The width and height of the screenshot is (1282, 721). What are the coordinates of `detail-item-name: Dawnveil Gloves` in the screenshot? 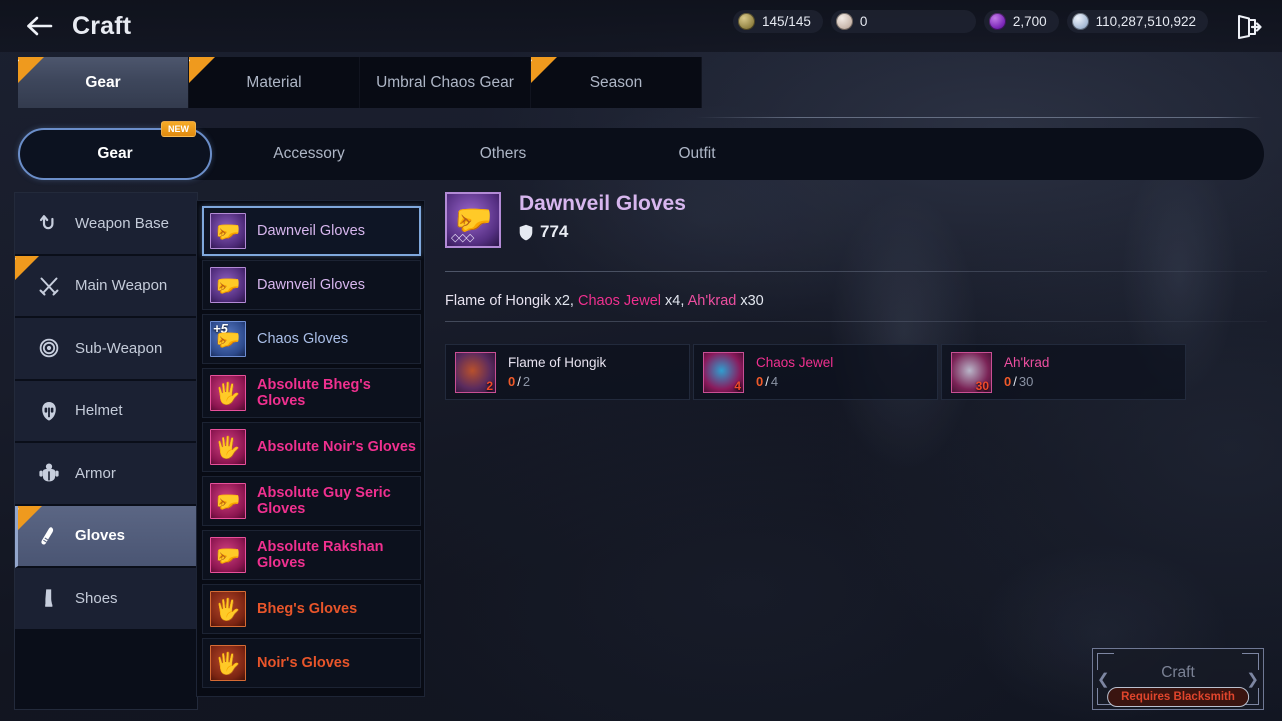 It's located at (602, 203).